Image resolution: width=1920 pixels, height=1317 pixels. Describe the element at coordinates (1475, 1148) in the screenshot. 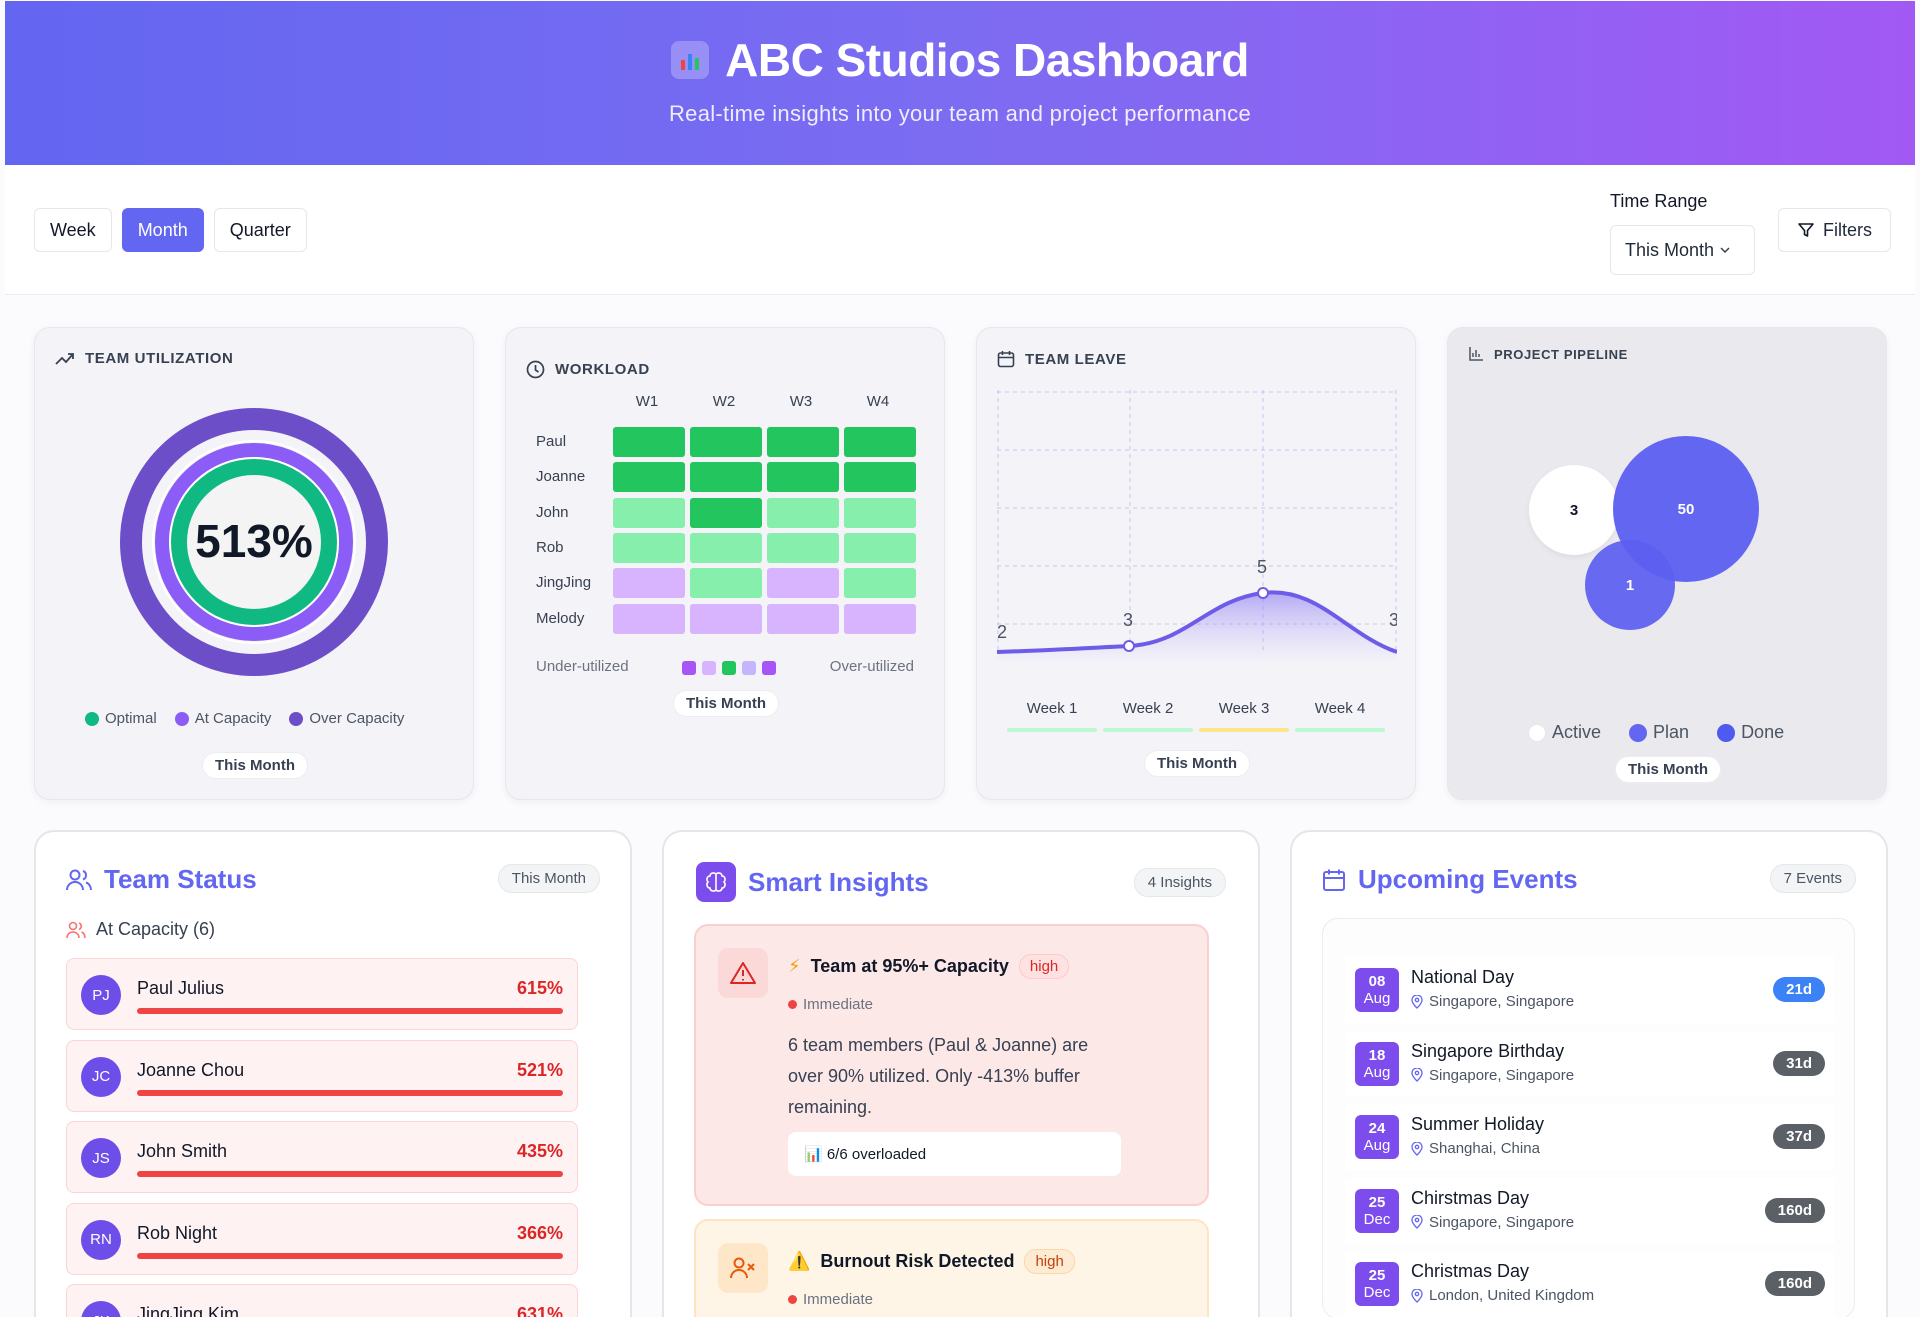

I see `event-location: Shanghai, China` at that location.